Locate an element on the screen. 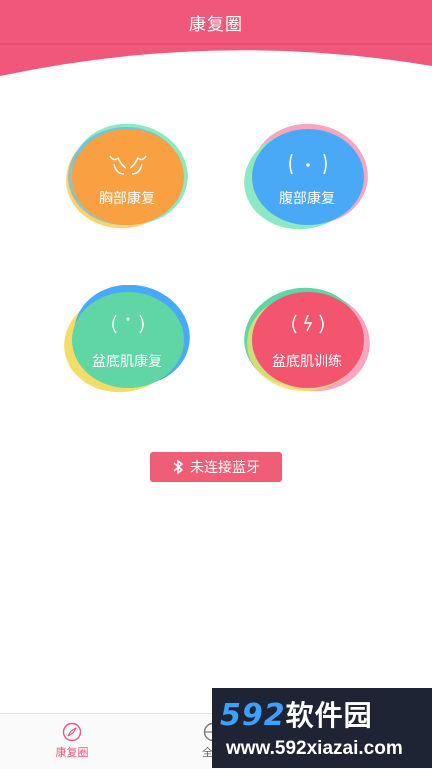 The height and width of the screenshot is (769, 432). bluetooth-connect-button: 未连接蓝牙 is located at coordinates (216, 467).